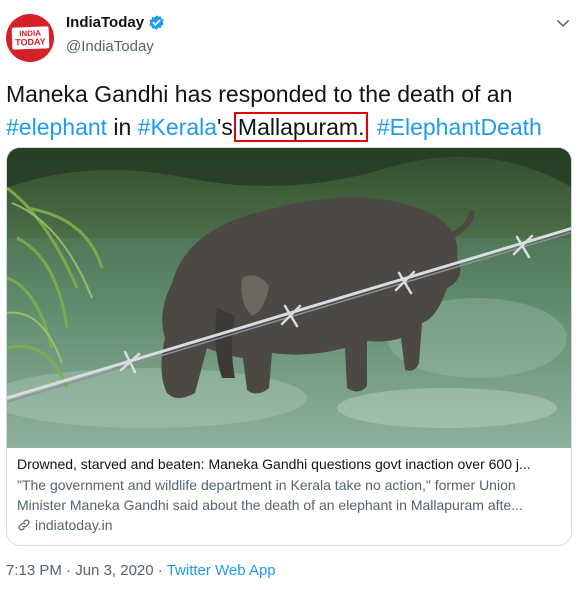 The width and height of the screenshot is (582, 590). Describe the element at coordinates (177, 127) in the screenshot. I see `hashtag-kerala: #Kerala` at that location.